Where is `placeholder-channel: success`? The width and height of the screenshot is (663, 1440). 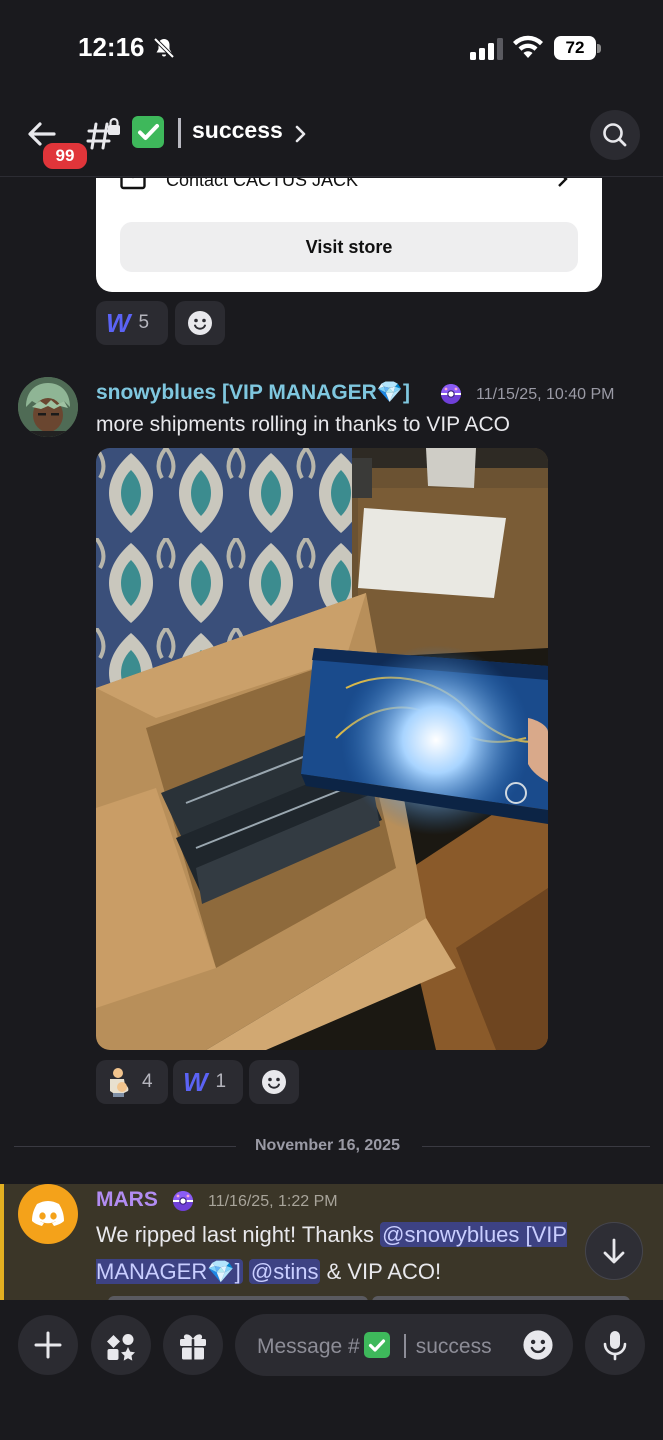 placeholder-channel: success is located at coordinates (453, 1346).